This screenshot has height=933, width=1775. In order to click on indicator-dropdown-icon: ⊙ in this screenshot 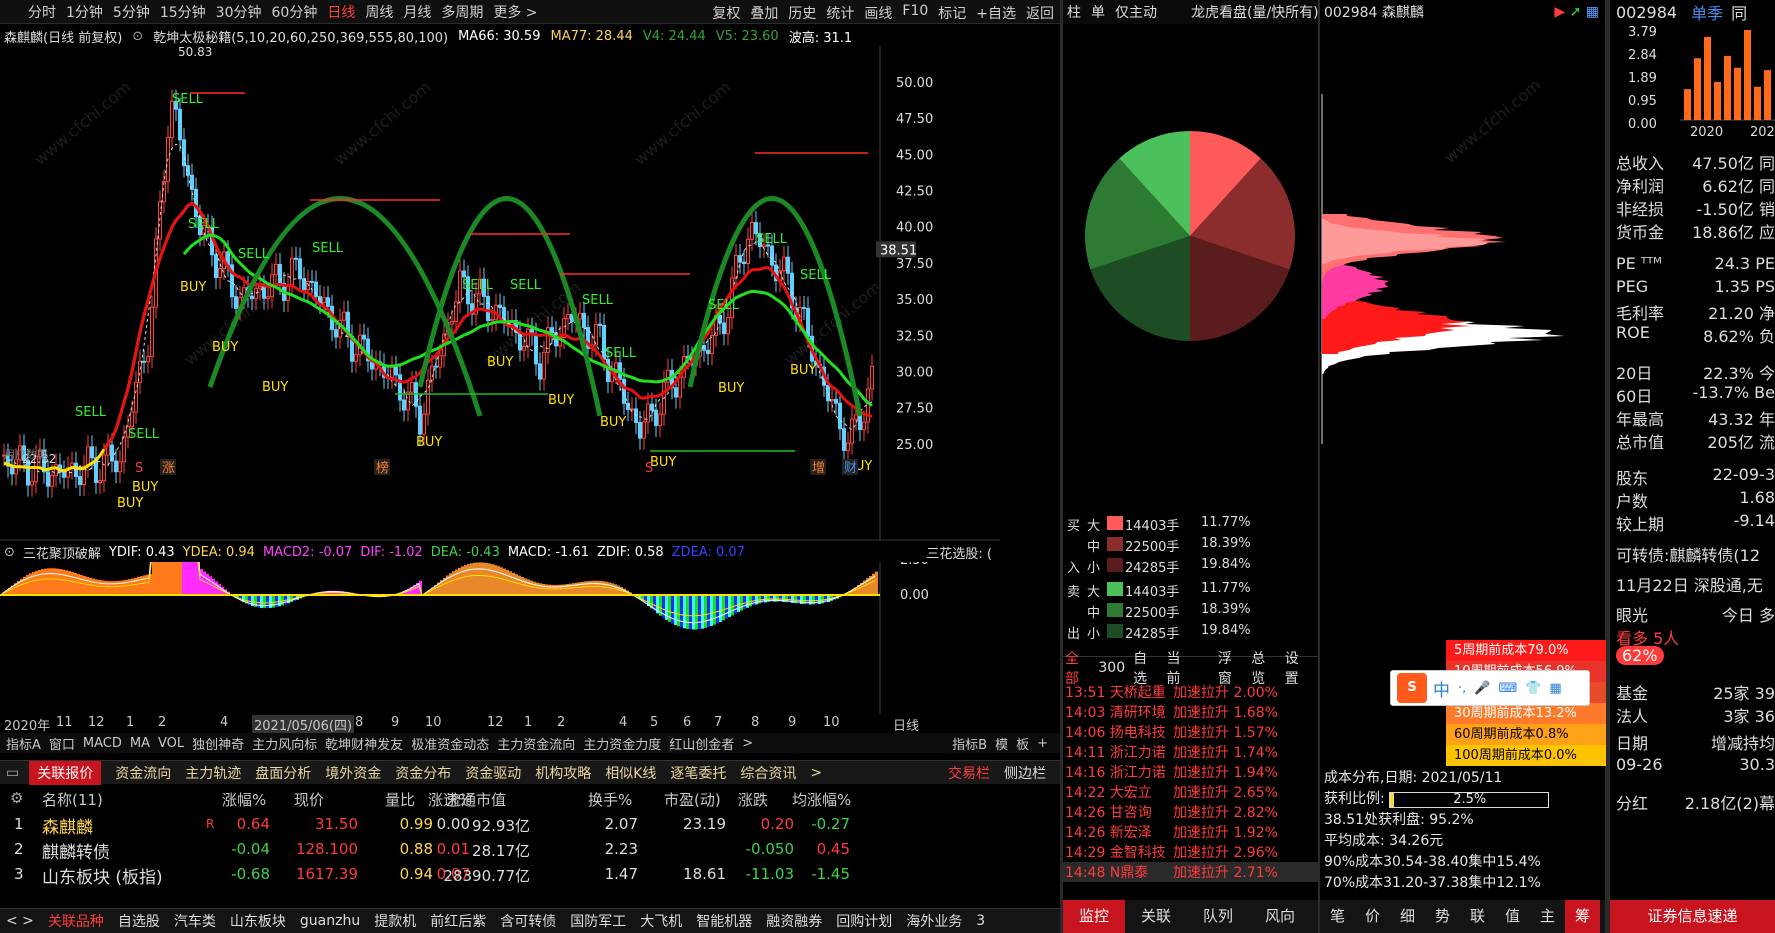, I will do `click(137, 36)`.